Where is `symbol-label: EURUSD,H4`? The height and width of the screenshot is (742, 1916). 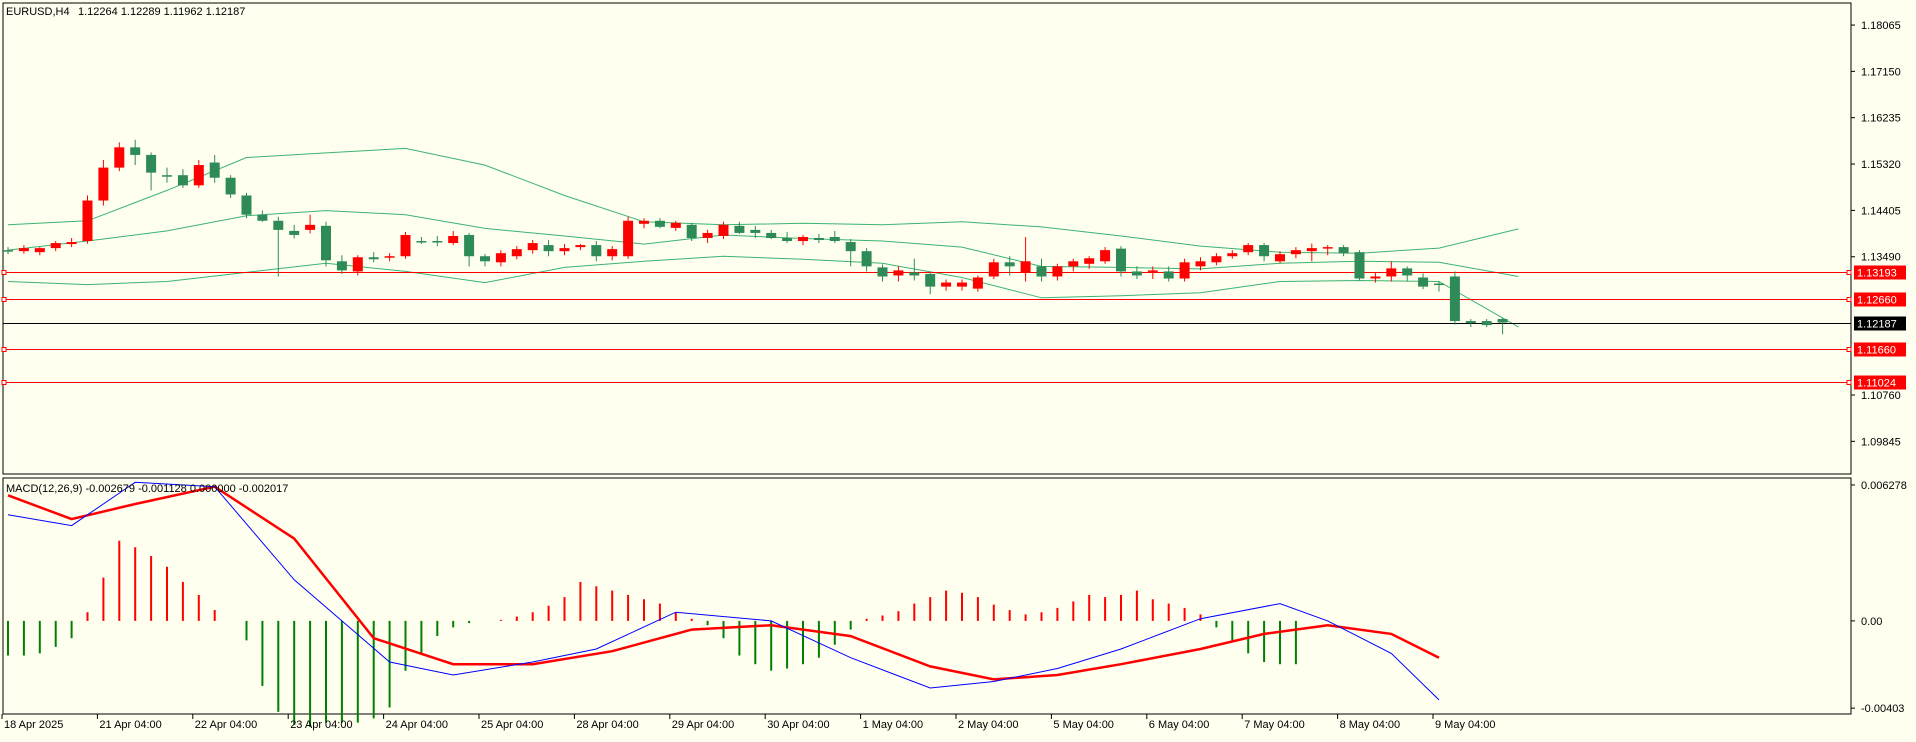
symbol-label: EURUSD,H4 is located at coordinates (38, 12).